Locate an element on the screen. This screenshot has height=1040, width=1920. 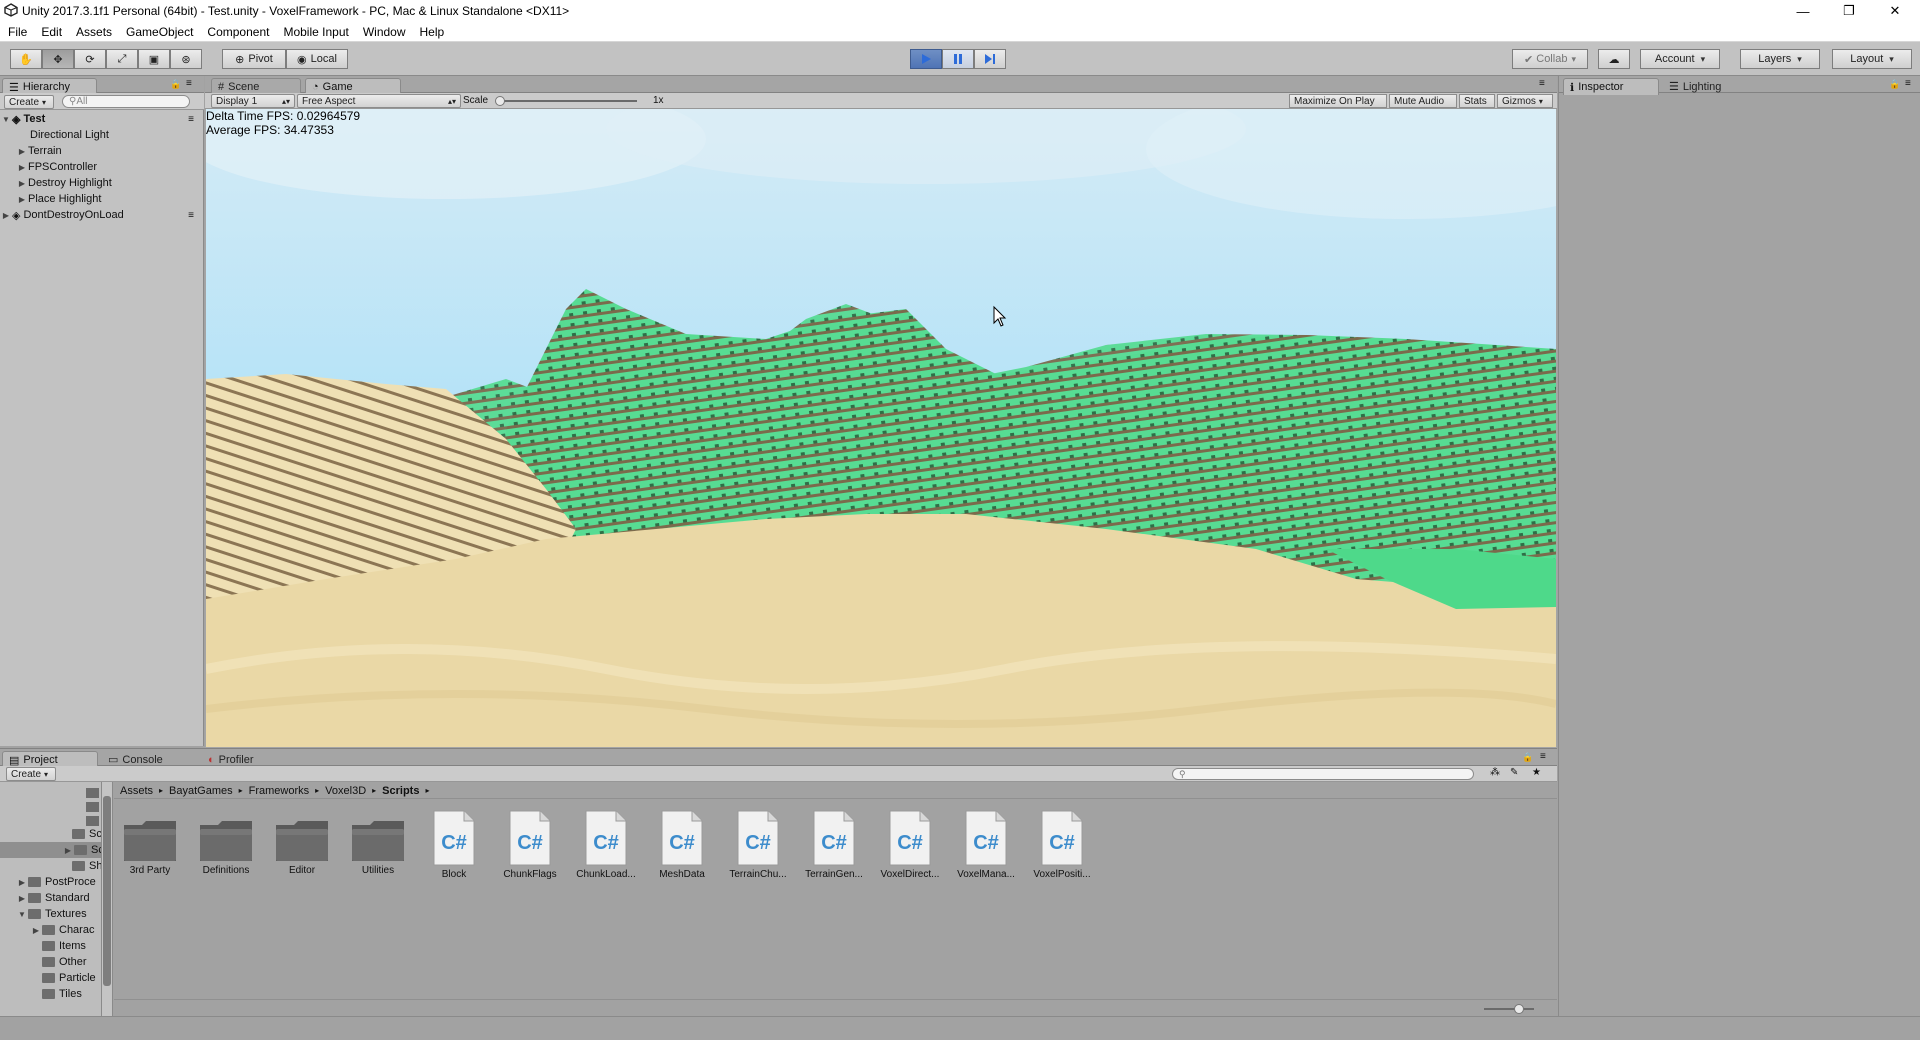
tree-item: Sc is located at coordinates (50, 834).